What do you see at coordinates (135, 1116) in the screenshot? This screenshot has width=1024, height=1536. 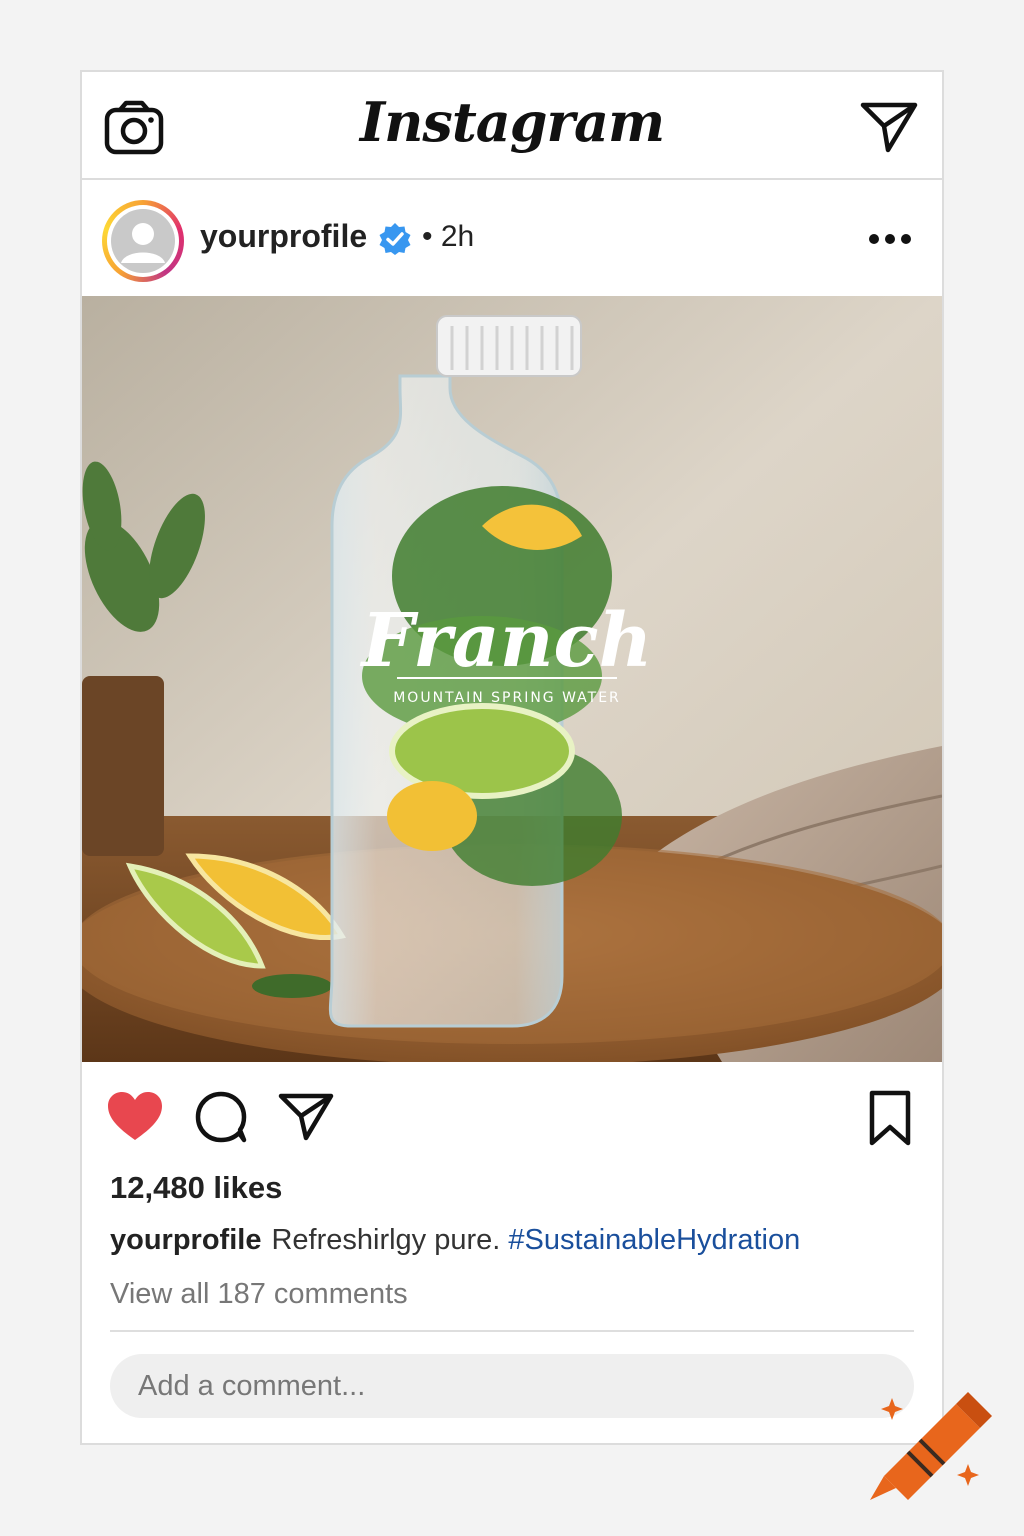 I see `heart-icon` at bounding box center [135, 1116].